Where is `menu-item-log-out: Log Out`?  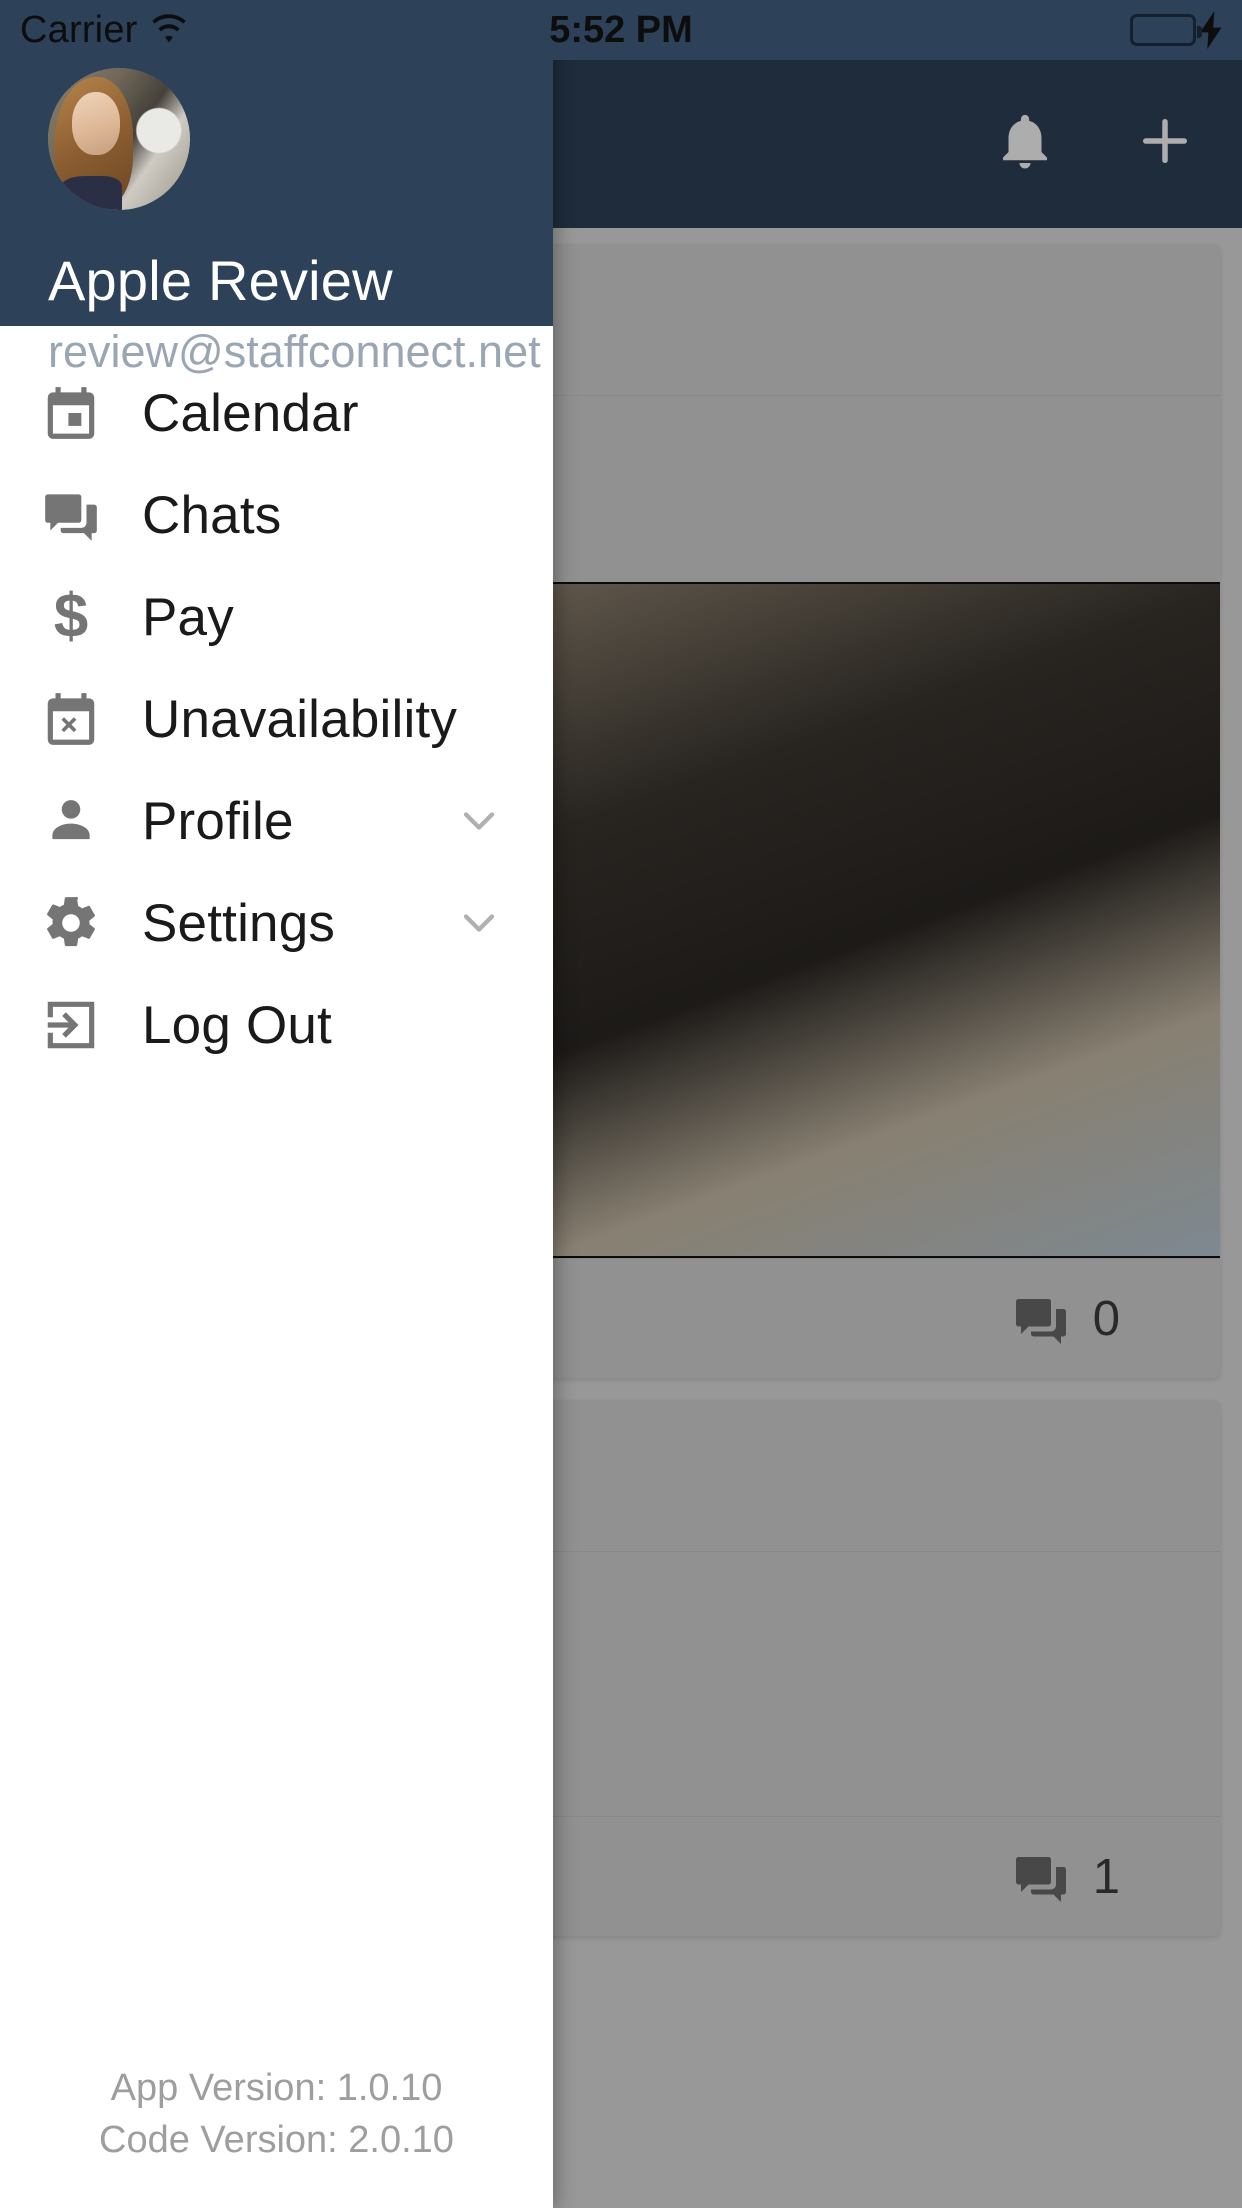
menu-item-log-out: Log Out is located at coordinates (276, 1025).